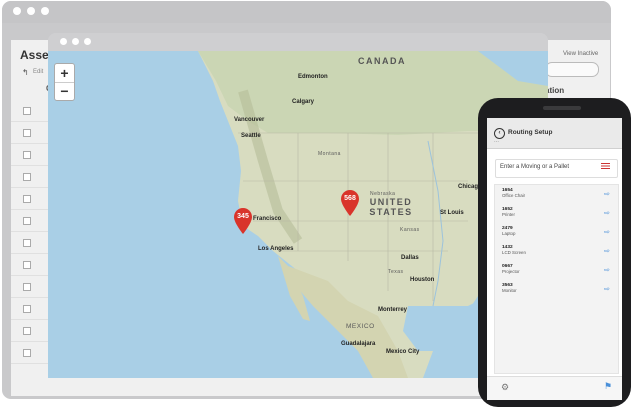 The image size is (633, 408). What do you see at coordinates (396, 272) in the screenshot?
I see `map-label-texas: Texas` at bounding box center [396, 272].